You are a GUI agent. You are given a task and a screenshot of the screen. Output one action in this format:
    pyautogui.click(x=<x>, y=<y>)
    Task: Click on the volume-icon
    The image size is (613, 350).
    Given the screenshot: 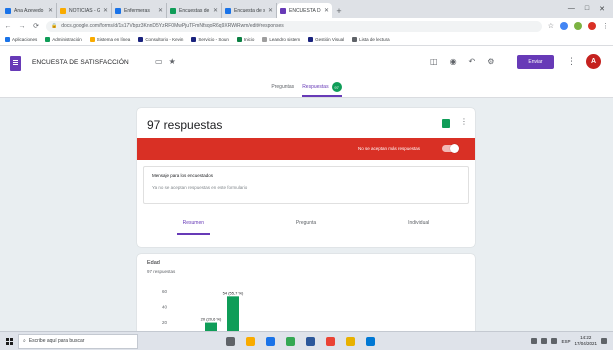 What is the action you would take?
    pyautogui.click(x=544, y=341)
    